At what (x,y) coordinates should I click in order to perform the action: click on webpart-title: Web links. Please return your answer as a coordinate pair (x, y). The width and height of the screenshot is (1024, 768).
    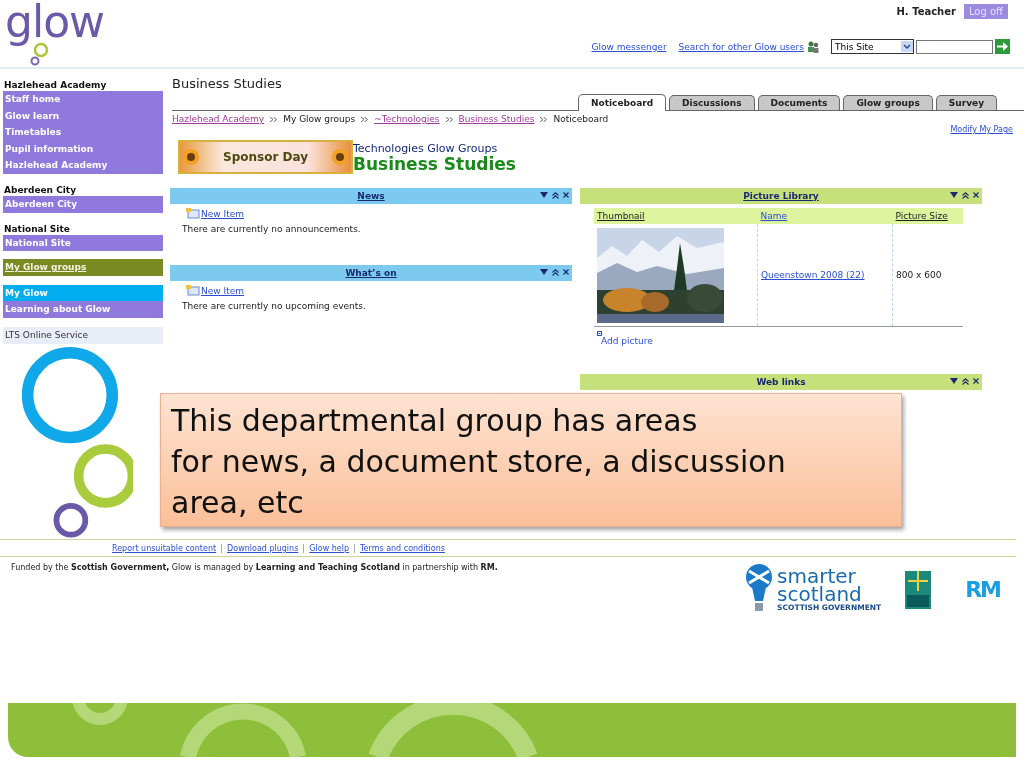
    Looking at the image, I should click on (781, 382).